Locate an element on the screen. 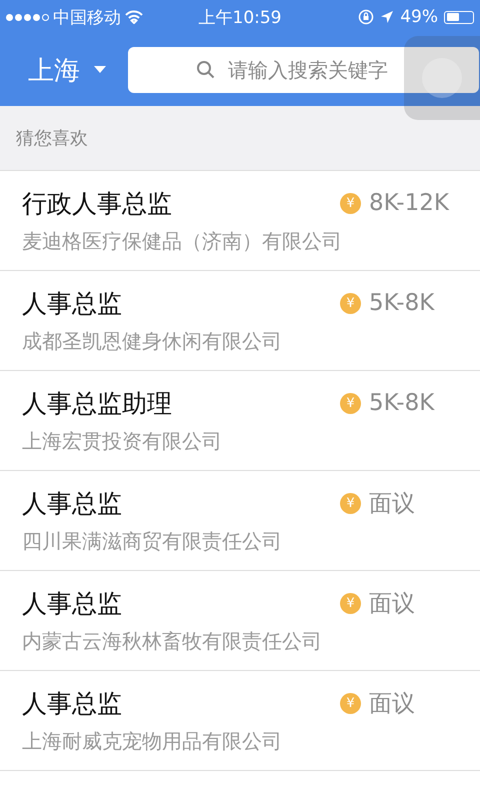 This screenshot has height=800, width=480. company-name: 四川果满滋商贸有限责任公司 is located at coordinates (152, 541).